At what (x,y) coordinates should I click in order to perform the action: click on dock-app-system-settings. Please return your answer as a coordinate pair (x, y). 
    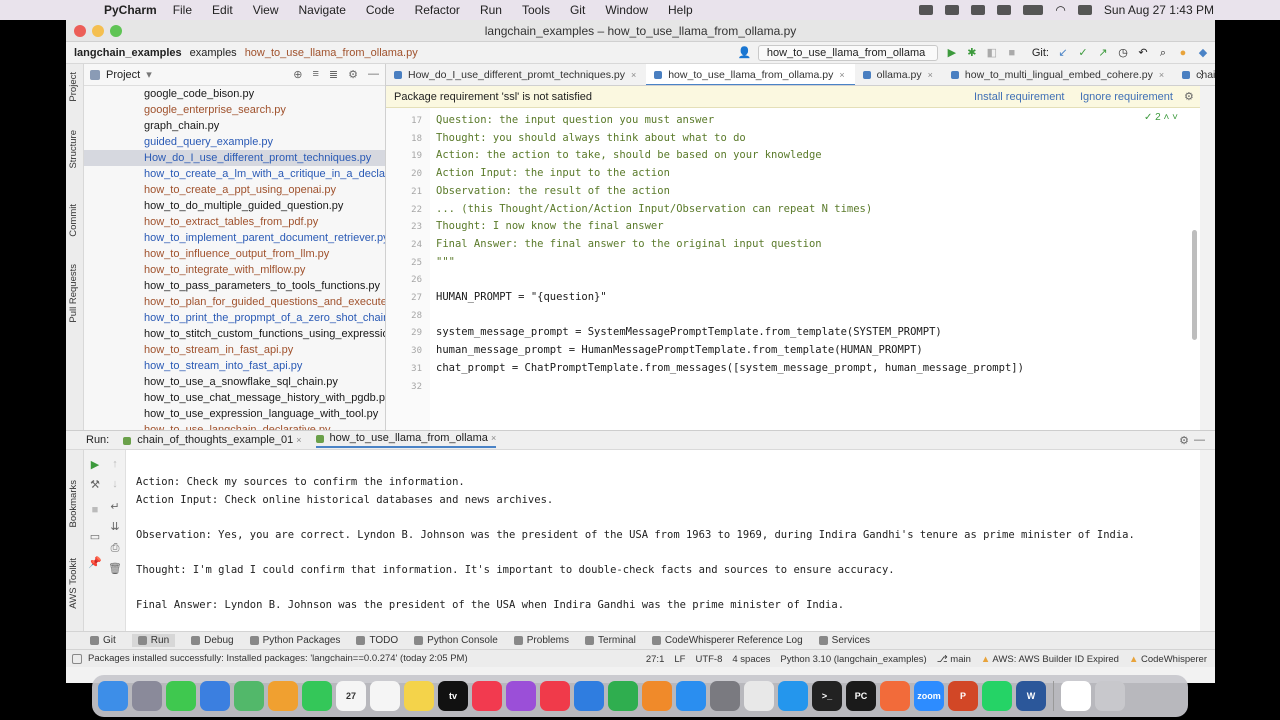
    Looking at the image, I should click on (725, 696).